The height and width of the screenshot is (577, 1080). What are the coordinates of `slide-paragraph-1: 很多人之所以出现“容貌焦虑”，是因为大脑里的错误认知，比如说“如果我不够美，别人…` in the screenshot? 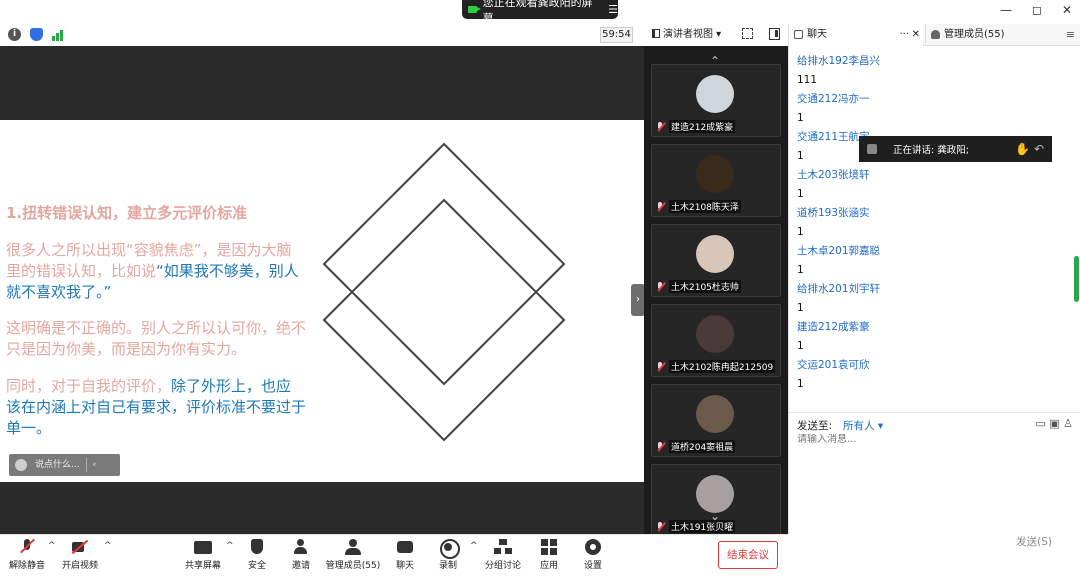 It's located at (156, 271).